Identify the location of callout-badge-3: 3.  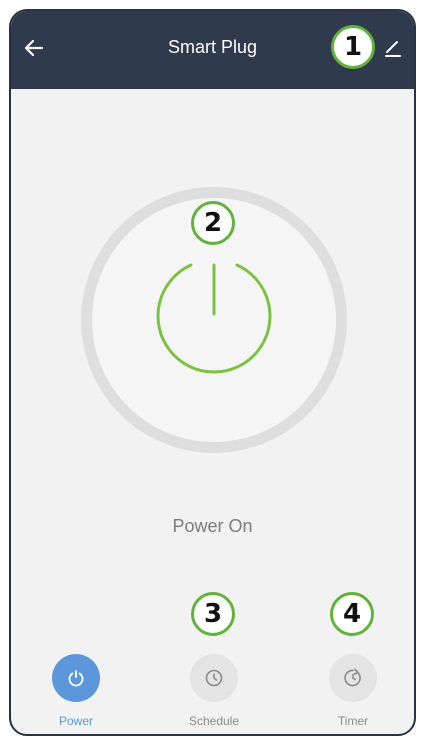
(213, 614).